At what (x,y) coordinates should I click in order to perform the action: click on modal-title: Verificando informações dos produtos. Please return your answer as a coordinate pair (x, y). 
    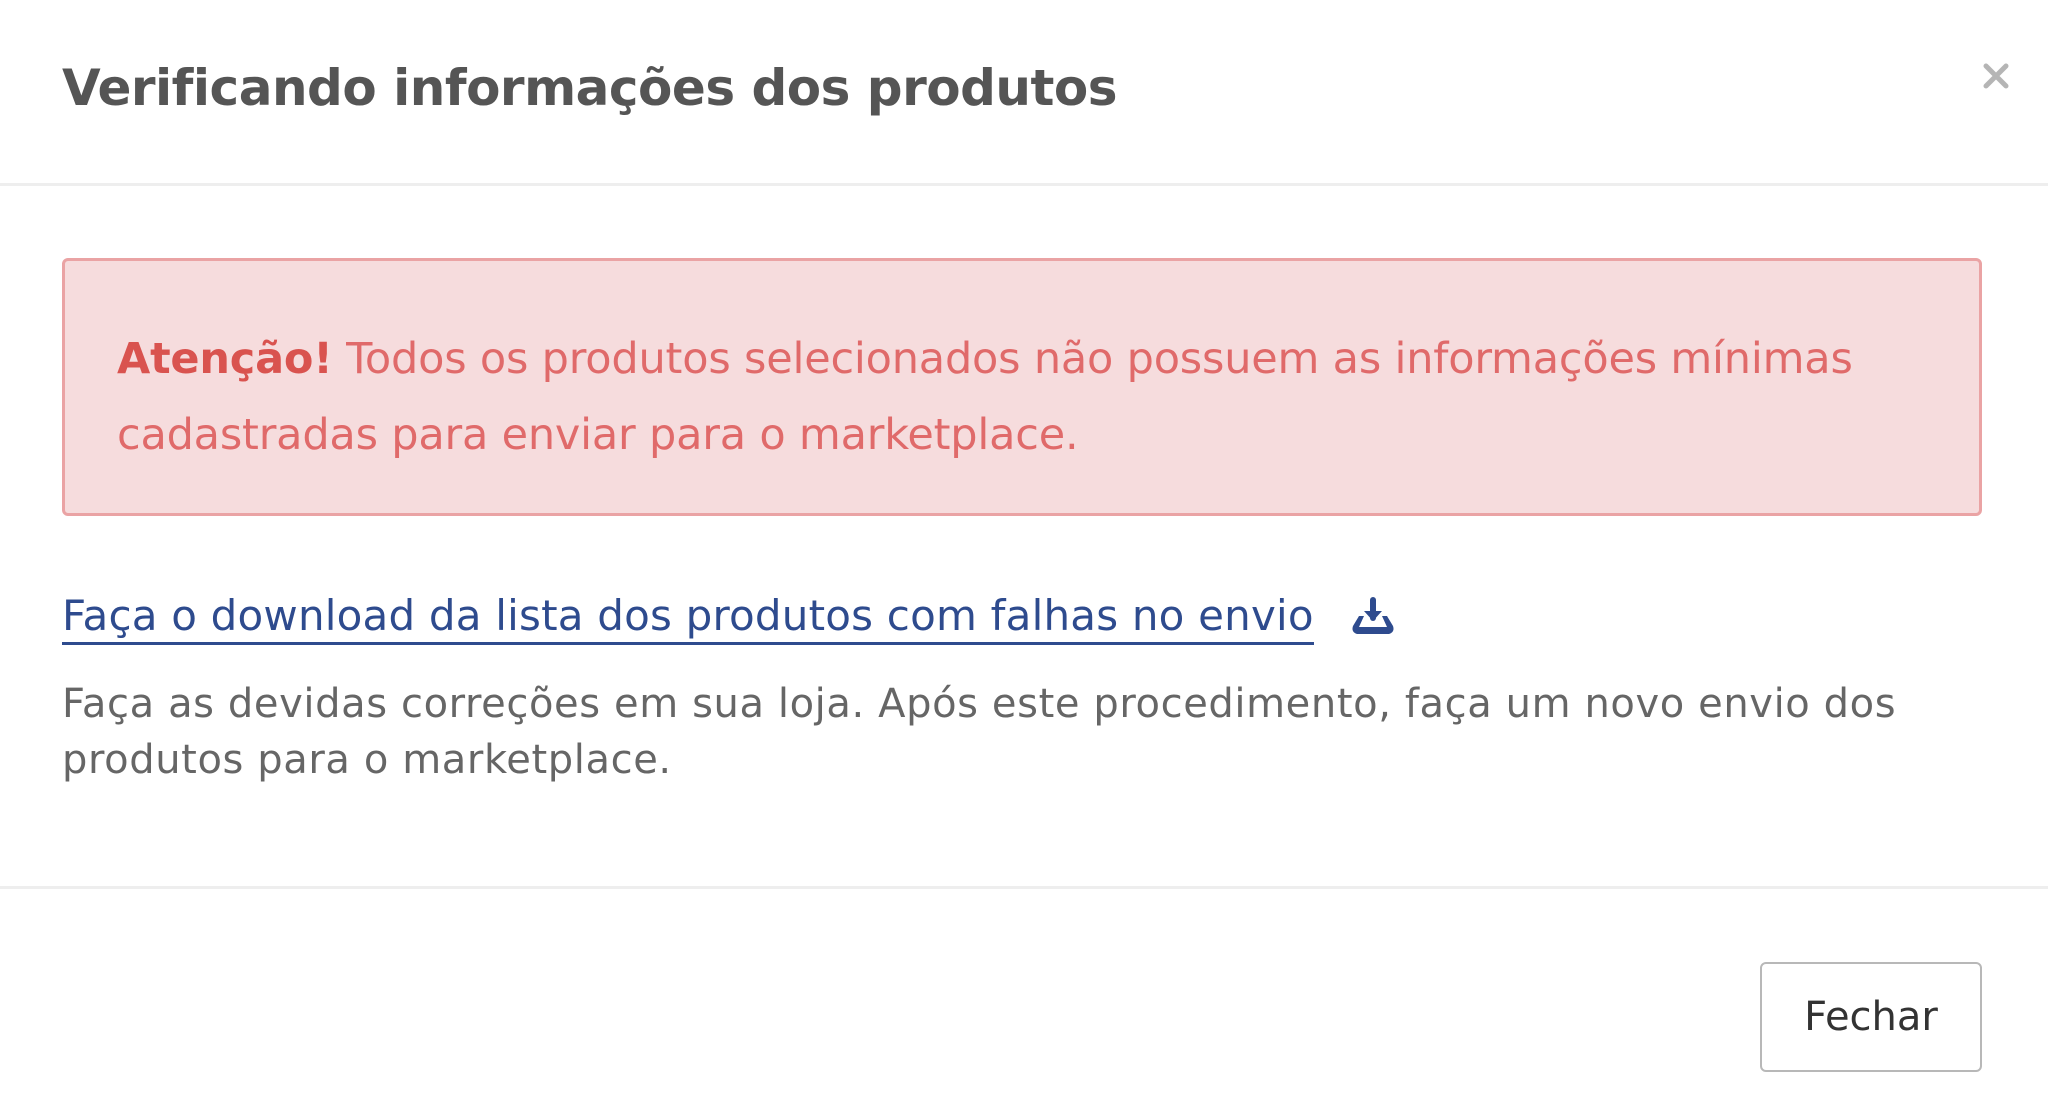
    Looking at the image, I should click on (590, 88).